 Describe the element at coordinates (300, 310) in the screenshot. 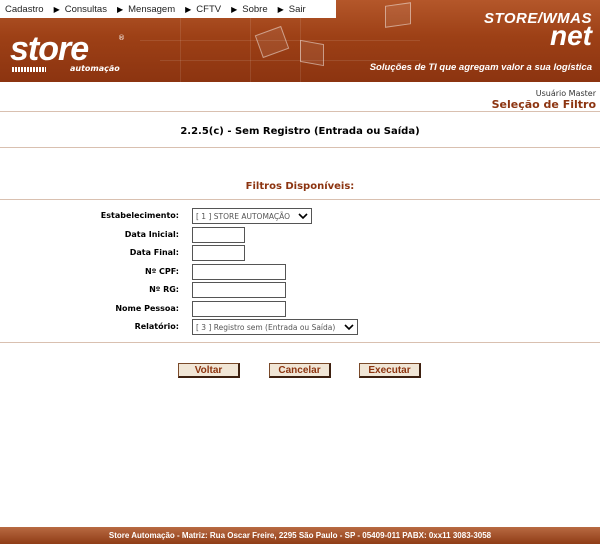

I see `form-row-nome-pessoa: Nome Pessoa:` at that location.